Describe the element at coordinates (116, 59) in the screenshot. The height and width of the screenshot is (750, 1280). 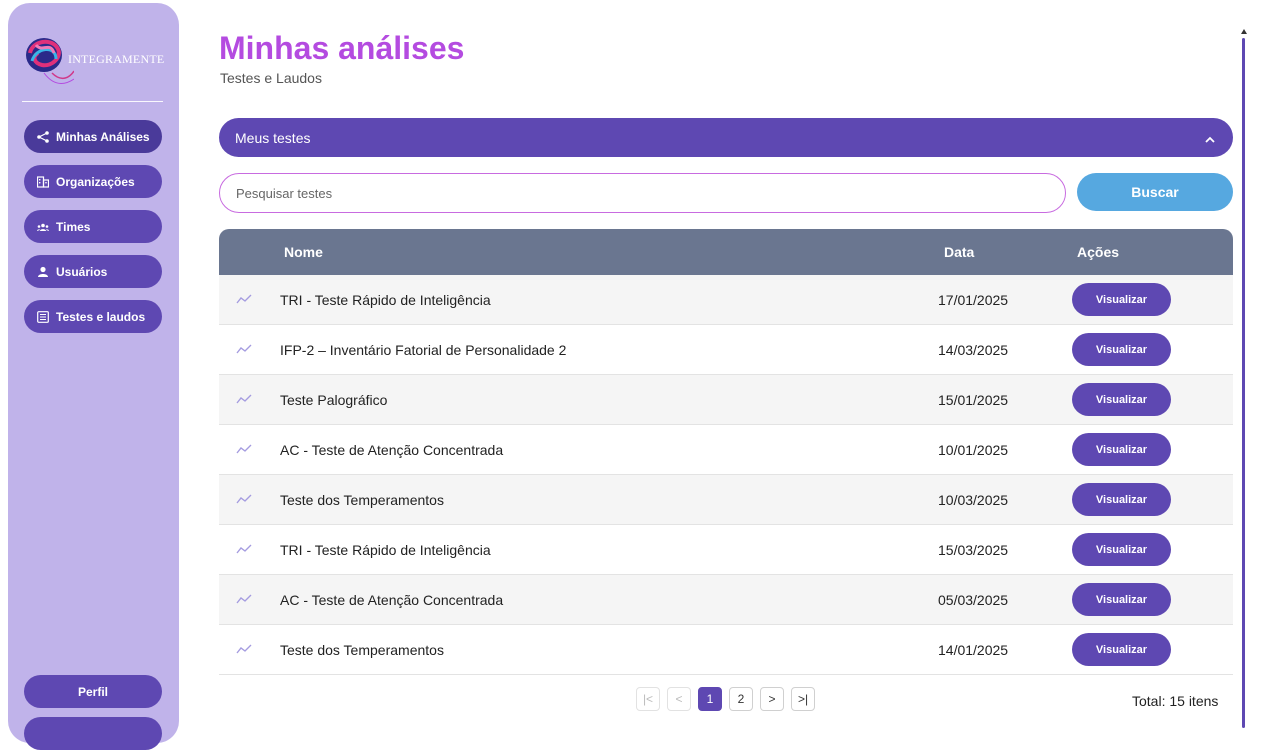
I see `brand-logo-text: INTEGRAMENTE` at that location.